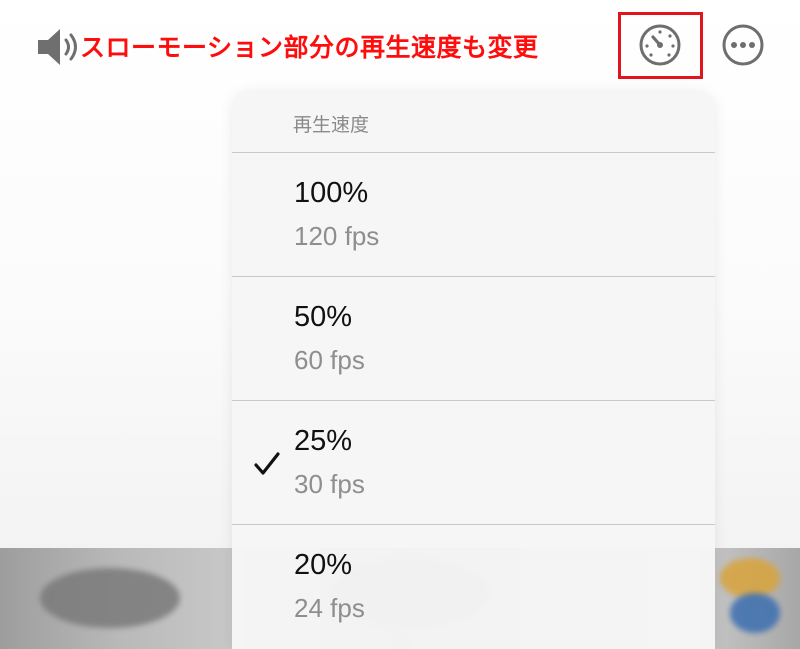 Image resolution: width=800 pixels, height=649 pixels. What do you see at coordinates (473, 215) in the screenshot?
I see `speed-option-100: 100% 120 fps` at bounding box center [473, 215].